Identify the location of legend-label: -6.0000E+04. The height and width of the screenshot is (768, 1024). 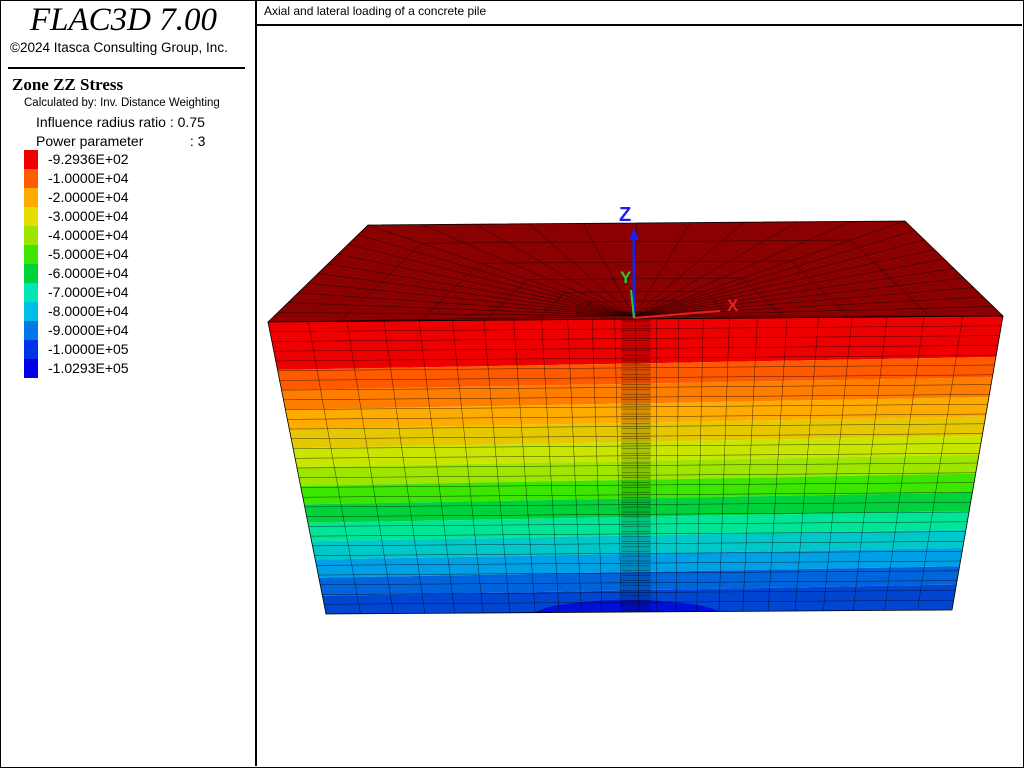
(88, 273).